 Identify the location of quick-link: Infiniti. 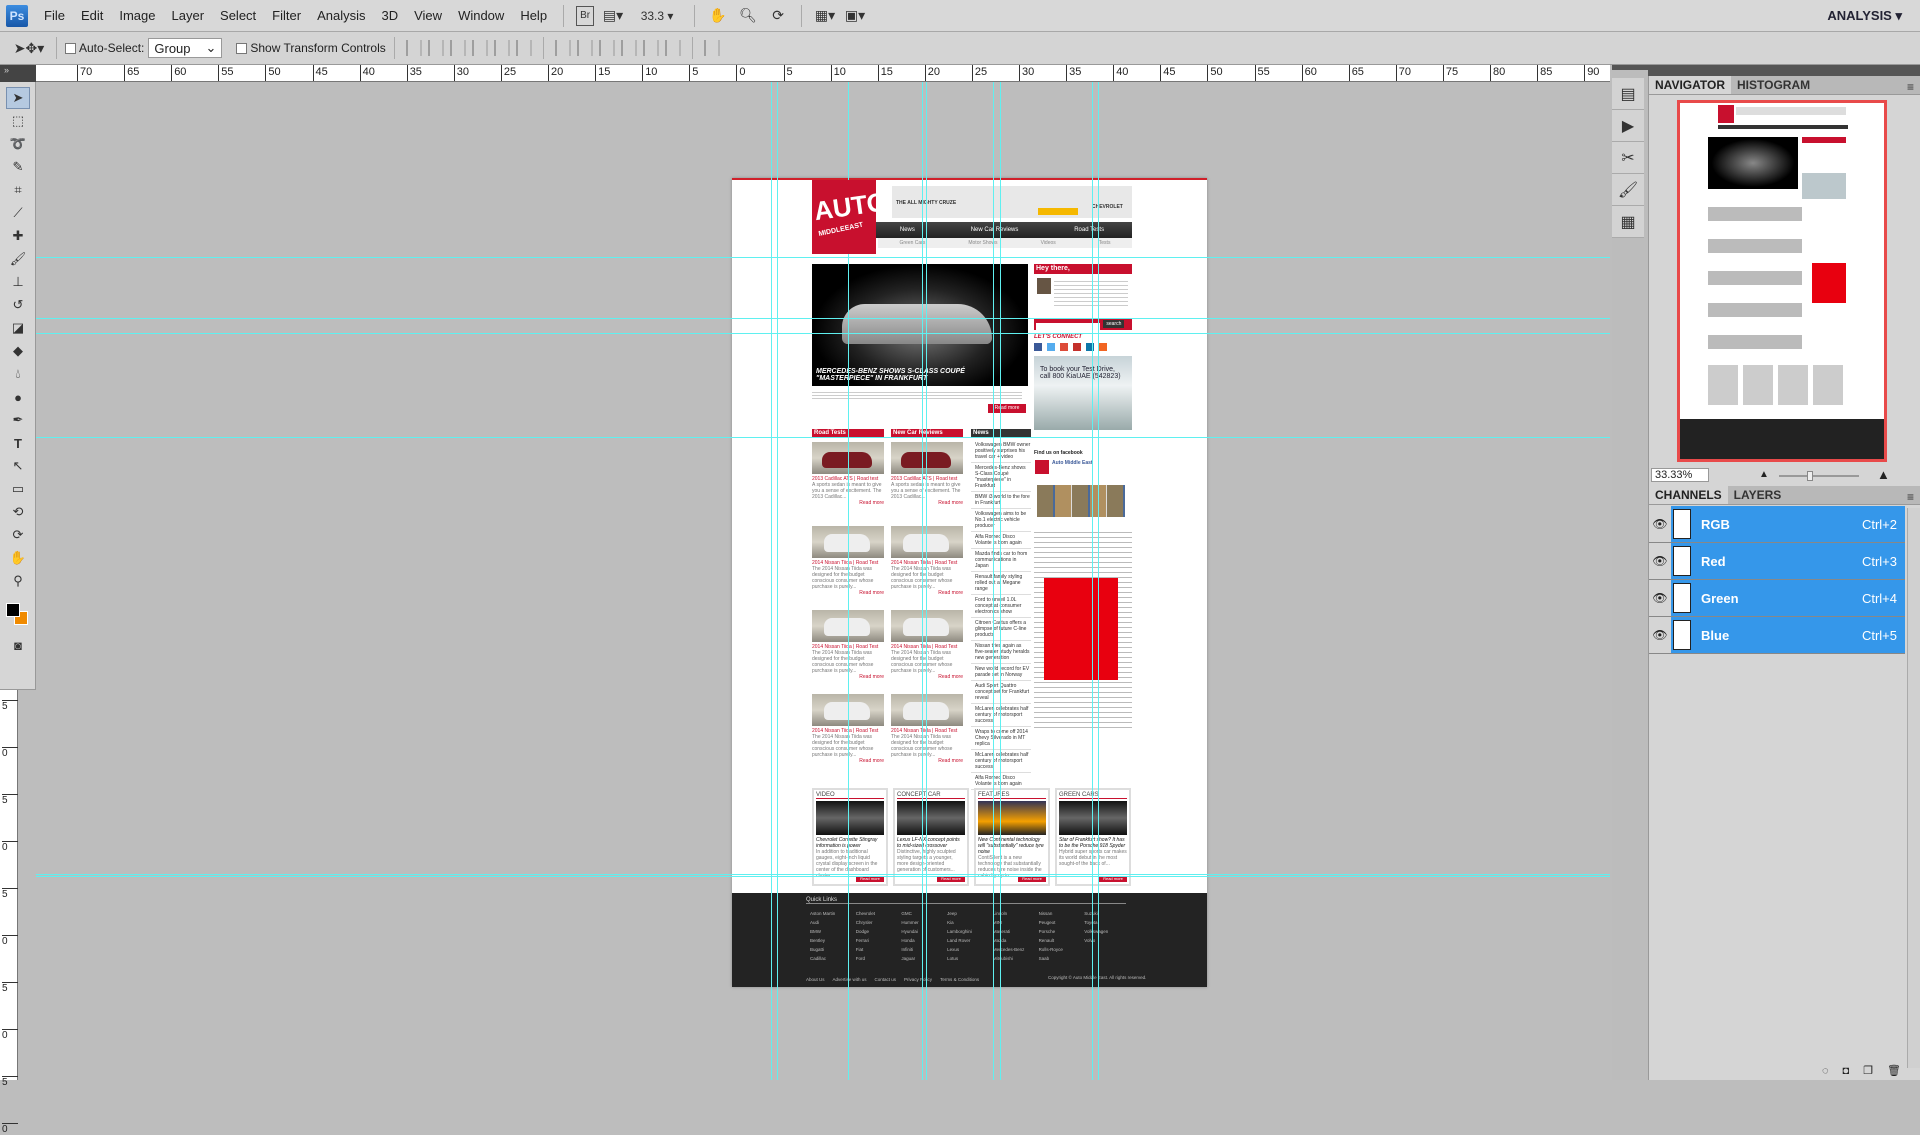
(924, 949).